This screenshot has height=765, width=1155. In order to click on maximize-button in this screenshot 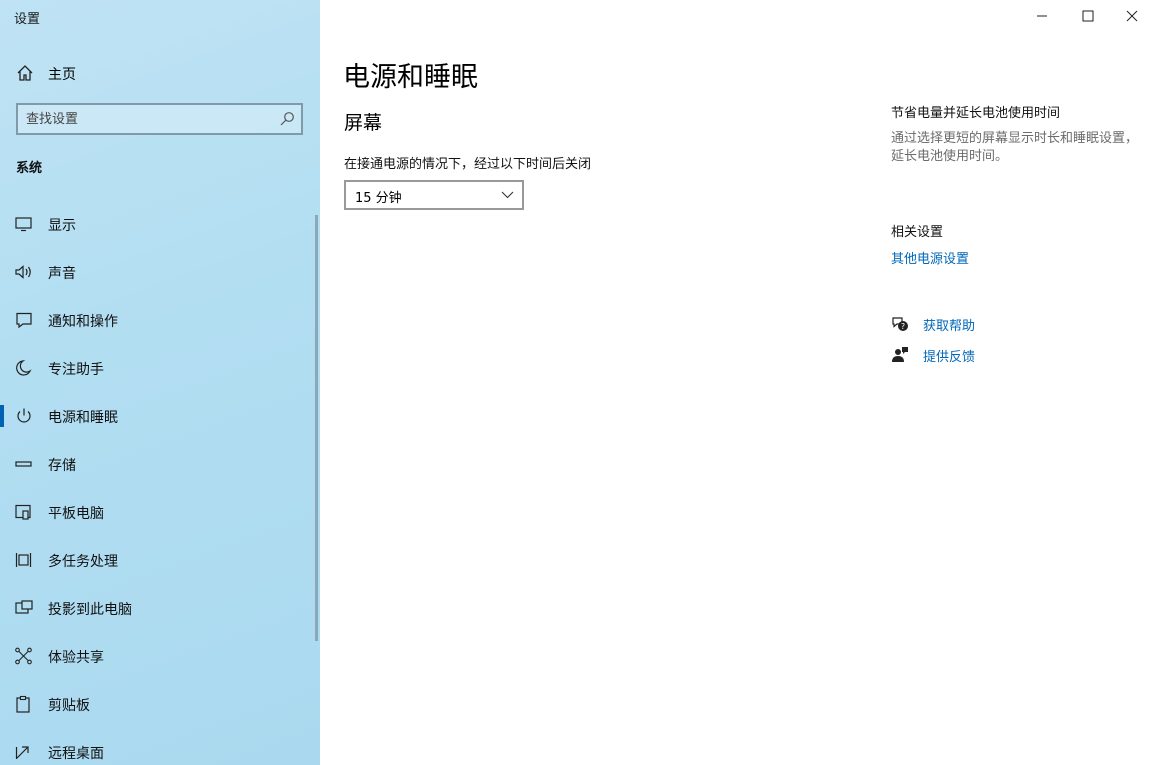, I will do `click(1088, 16)`.